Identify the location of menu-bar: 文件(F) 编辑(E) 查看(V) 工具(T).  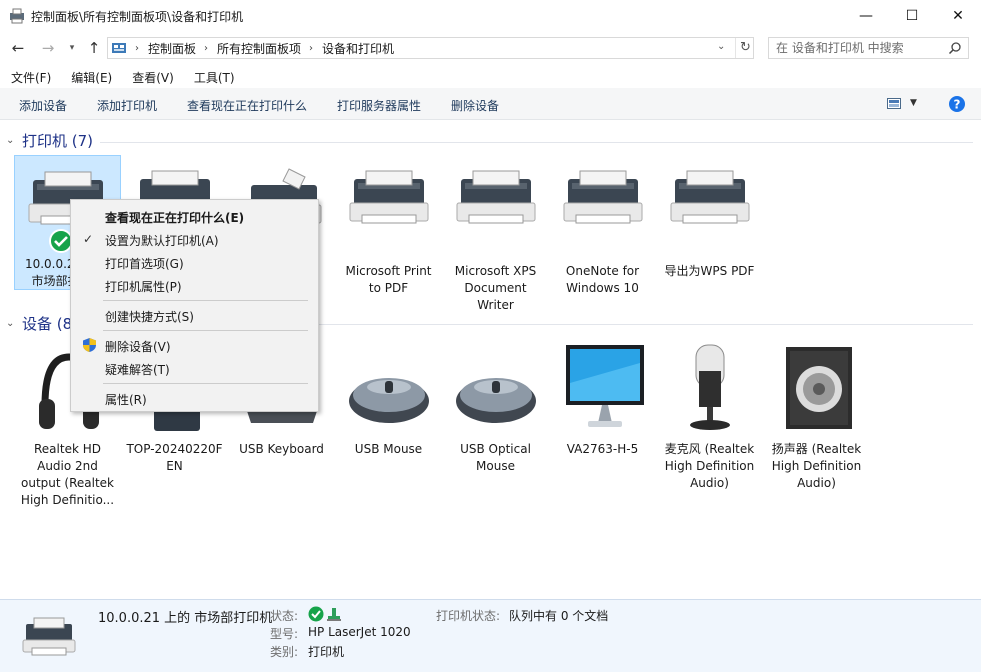
(490, 77).